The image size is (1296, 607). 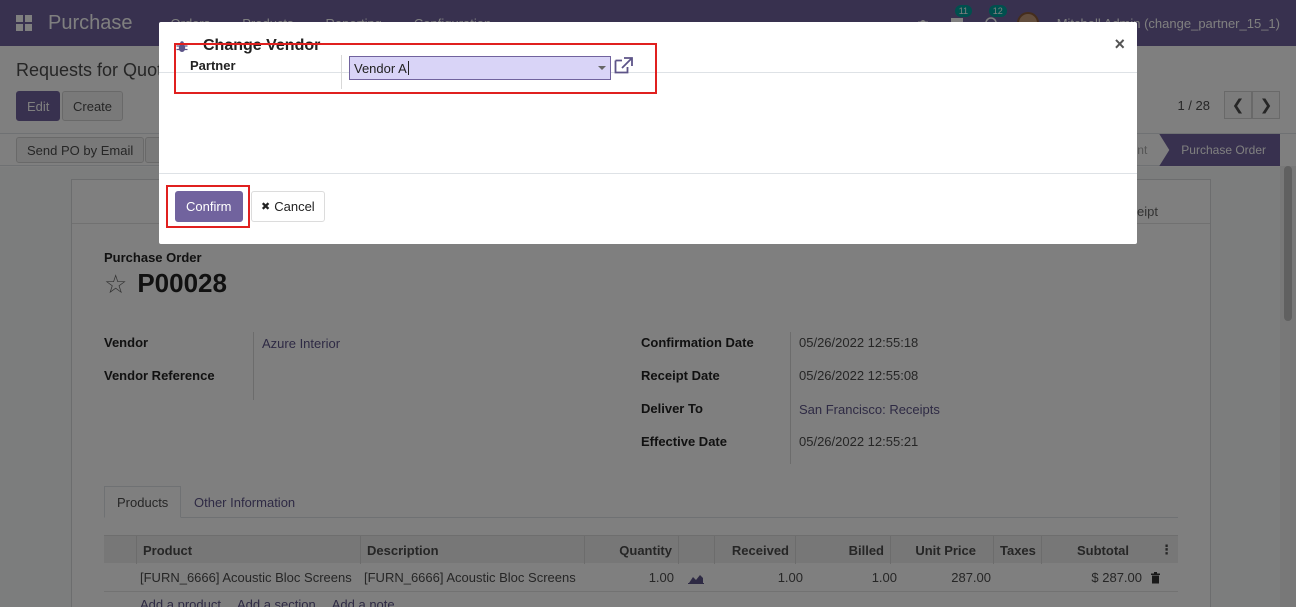 I want to click on external-link-icon, so click(x=623, y=67).